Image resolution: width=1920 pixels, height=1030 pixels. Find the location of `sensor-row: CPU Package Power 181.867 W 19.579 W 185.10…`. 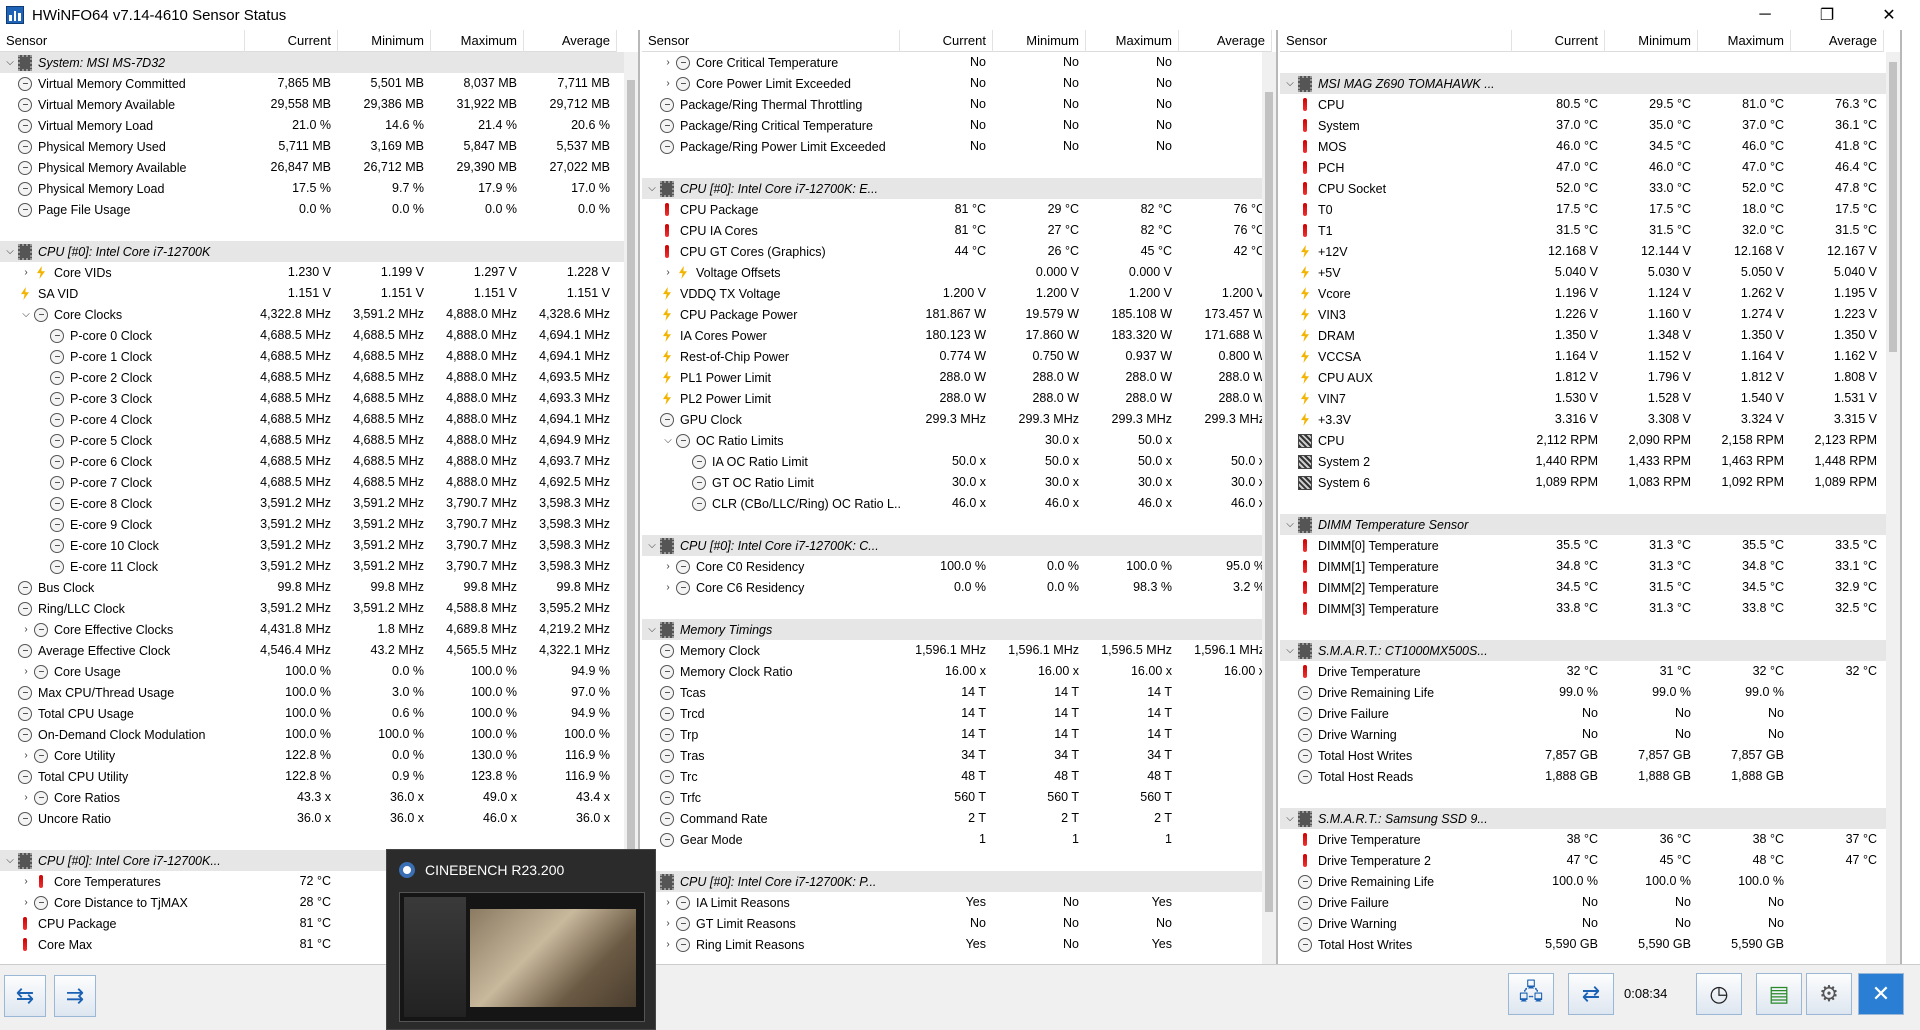

sensor-row: CPU Package Power 181.867 W 19.579 W 185.10… is located at coordinates (957, 314).